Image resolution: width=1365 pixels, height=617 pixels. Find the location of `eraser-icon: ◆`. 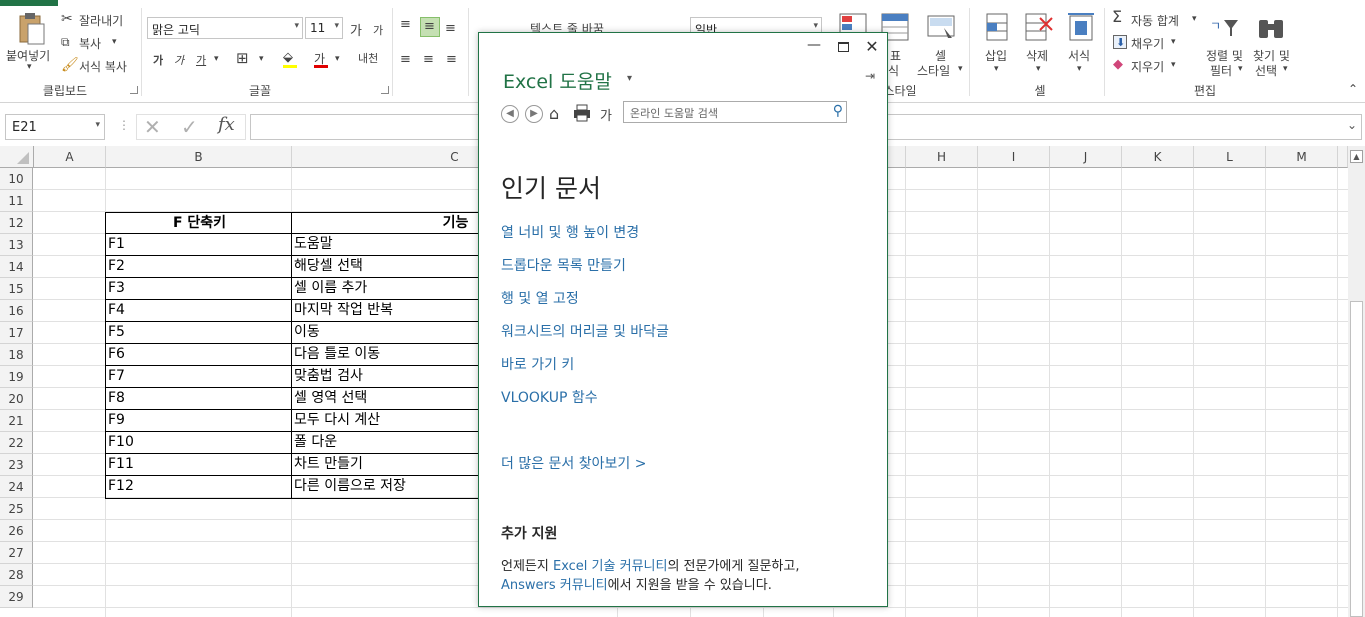

eraser-icon: ◆ is located at coordinates (1118, 65).